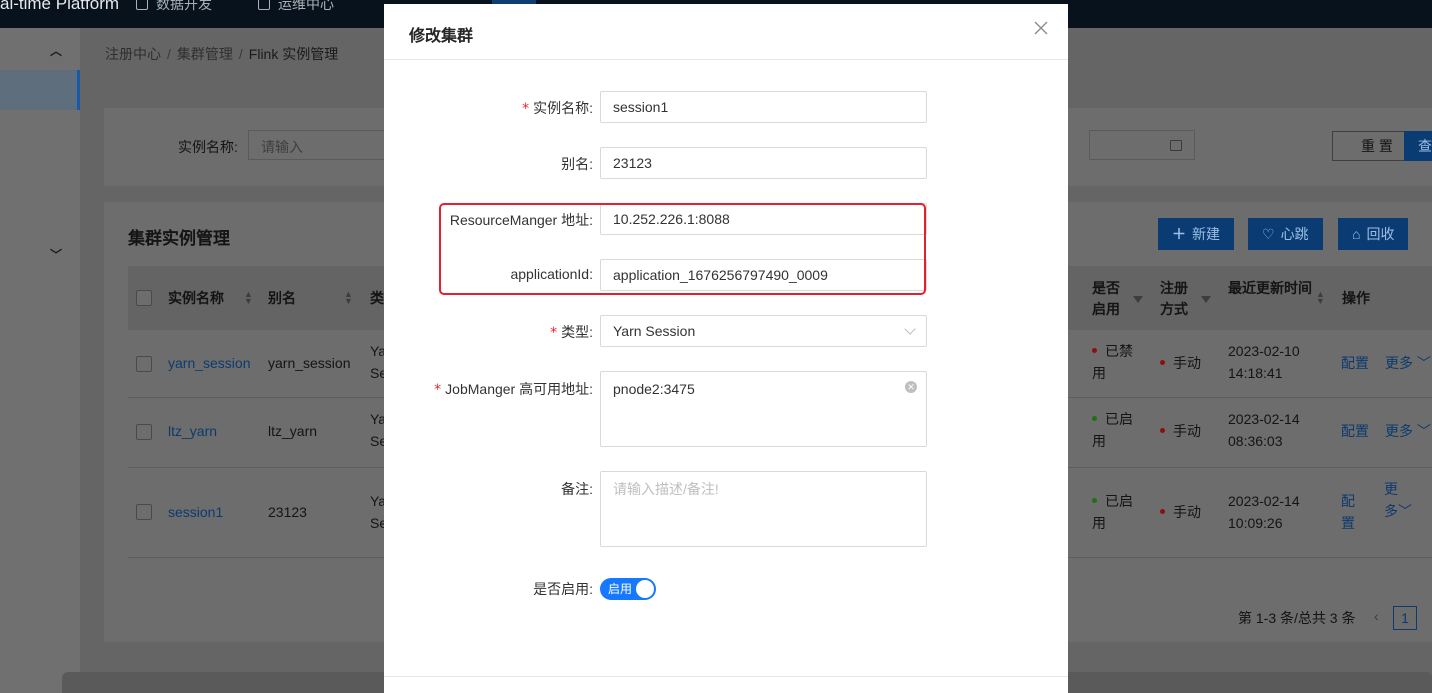  What do you see at coordinates (911, 387) in the screenshot?
I see `clear-icon: ✕` at bounding box center [911, 387].